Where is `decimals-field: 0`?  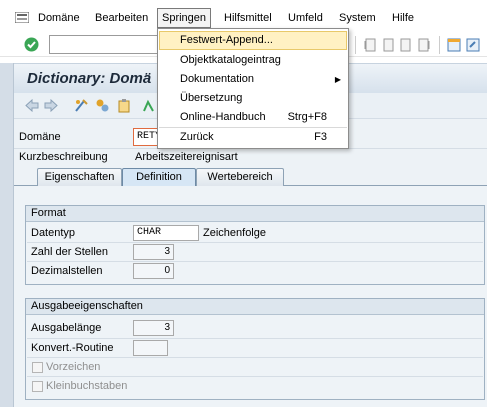 decimals-field: 0 is located at coordinates (153, 271).